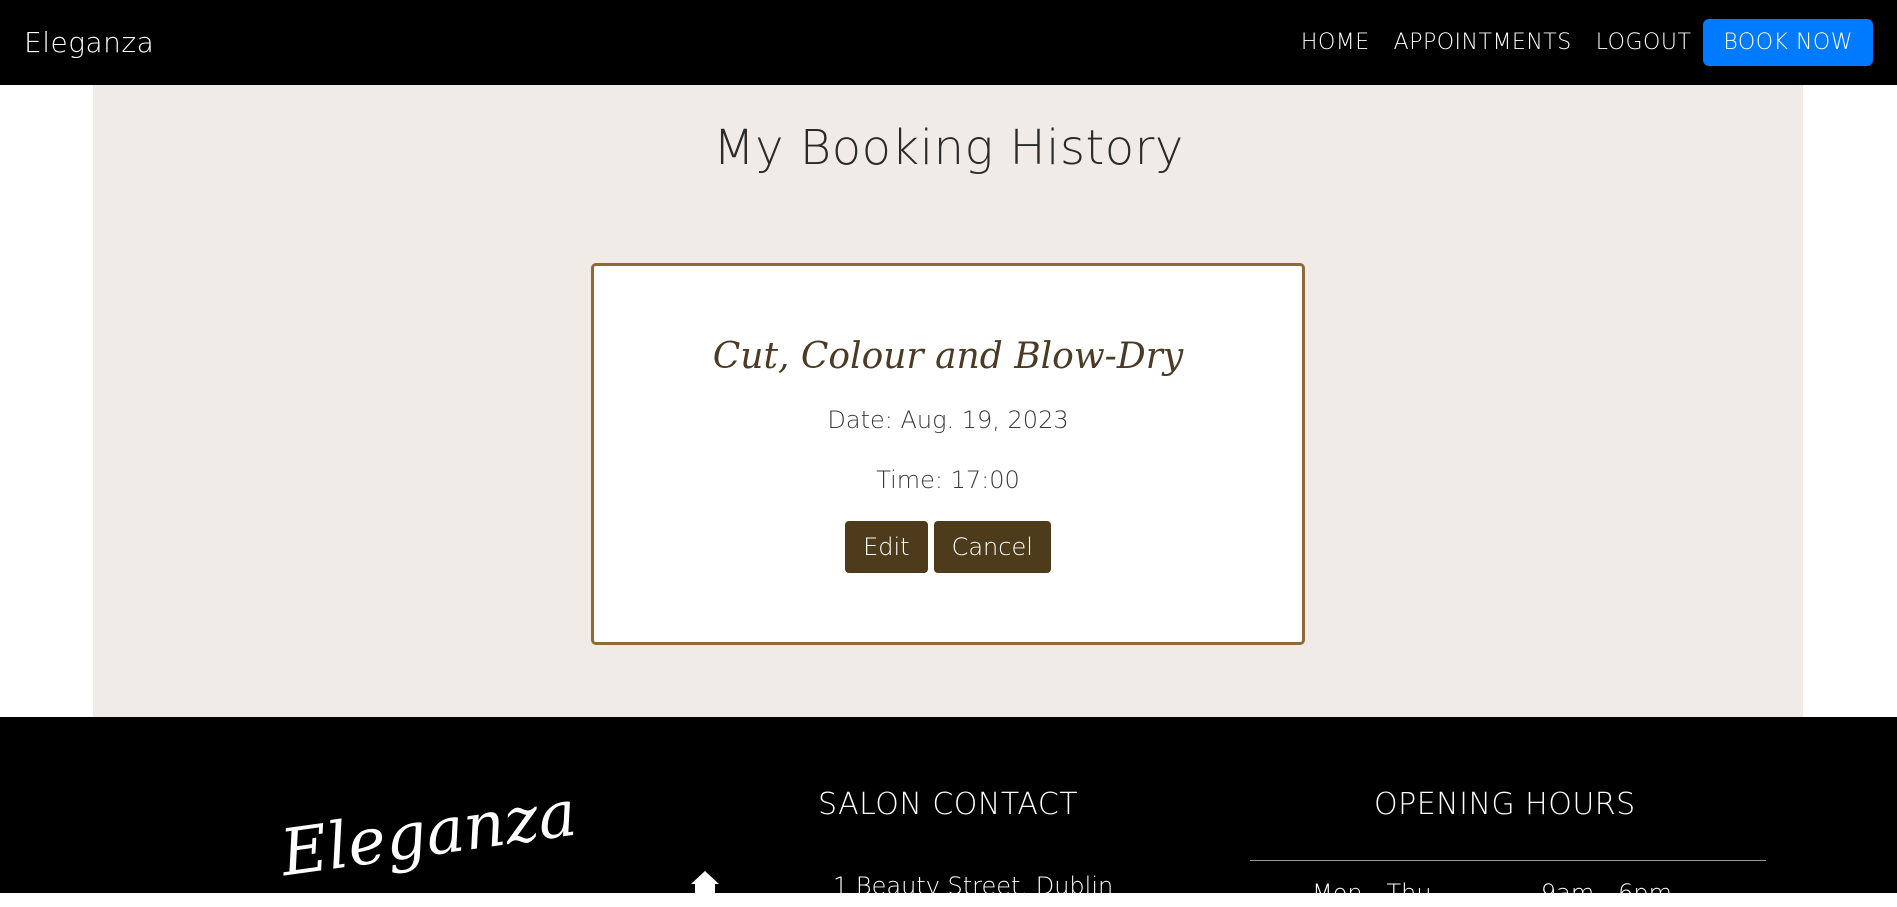 This screenshot has height=907, width=1897. I want to click on booking-time: Time: 17:00, so click(948, 480).